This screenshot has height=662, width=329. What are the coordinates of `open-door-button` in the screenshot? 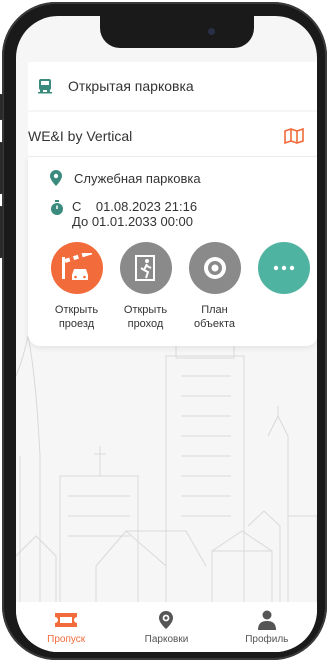 It's located at (145, 268).